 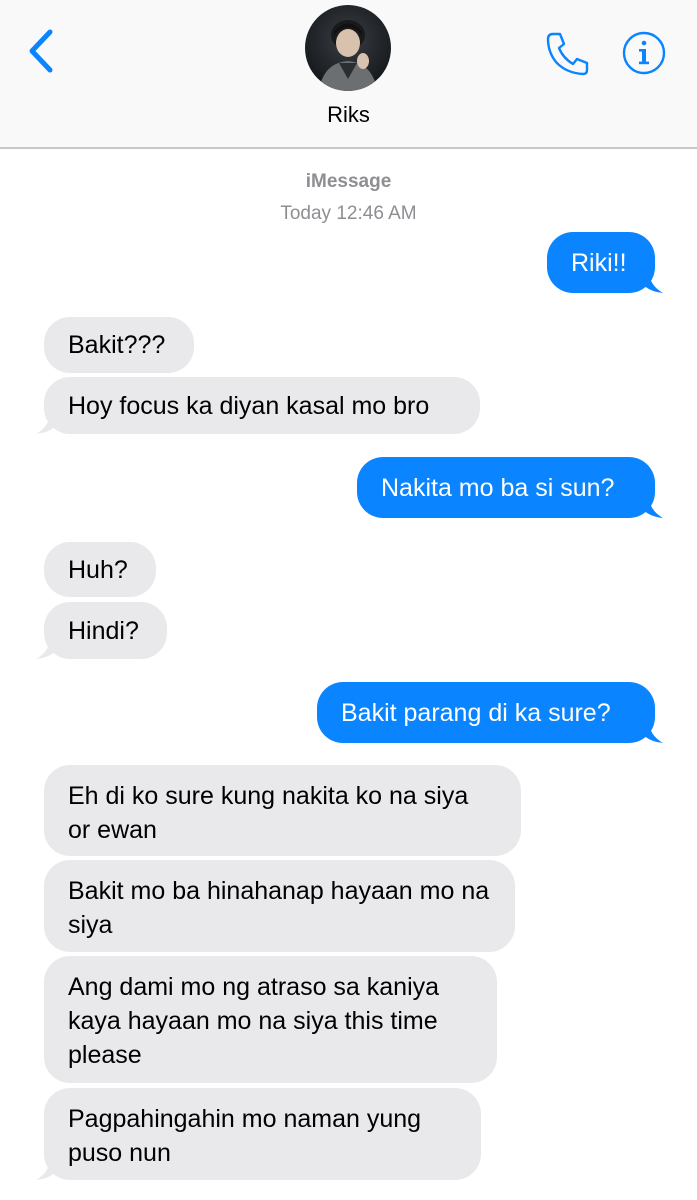 I want to click on message-bubble-incoming: Bakit???, so click(x=119, y=345).